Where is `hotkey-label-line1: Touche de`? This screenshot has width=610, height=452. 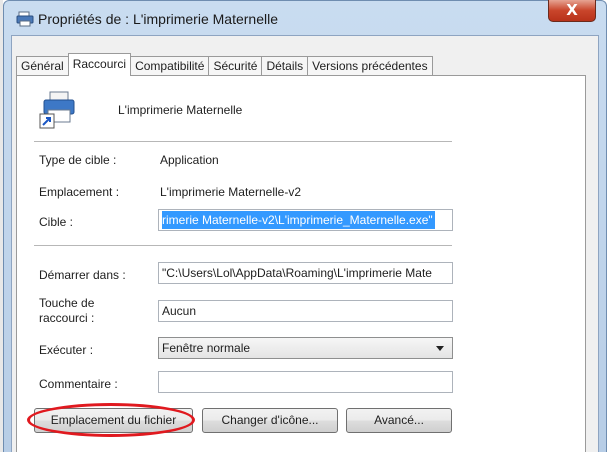
hotkey-label-line1: Touche de is located at coordinates (67, 303).